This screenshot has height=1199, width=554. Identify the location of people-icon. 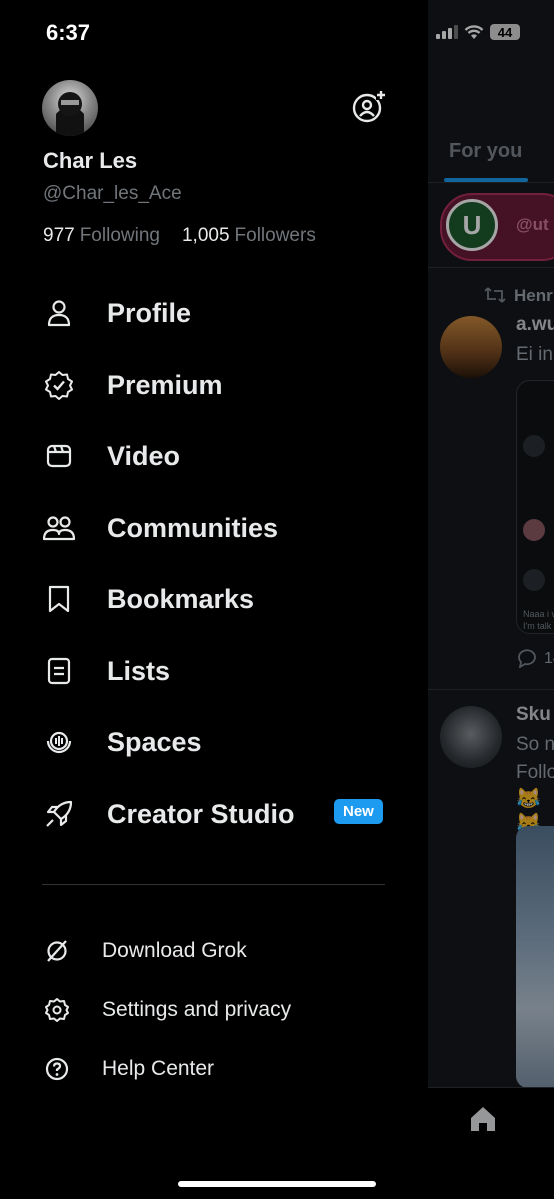
(59, 528).